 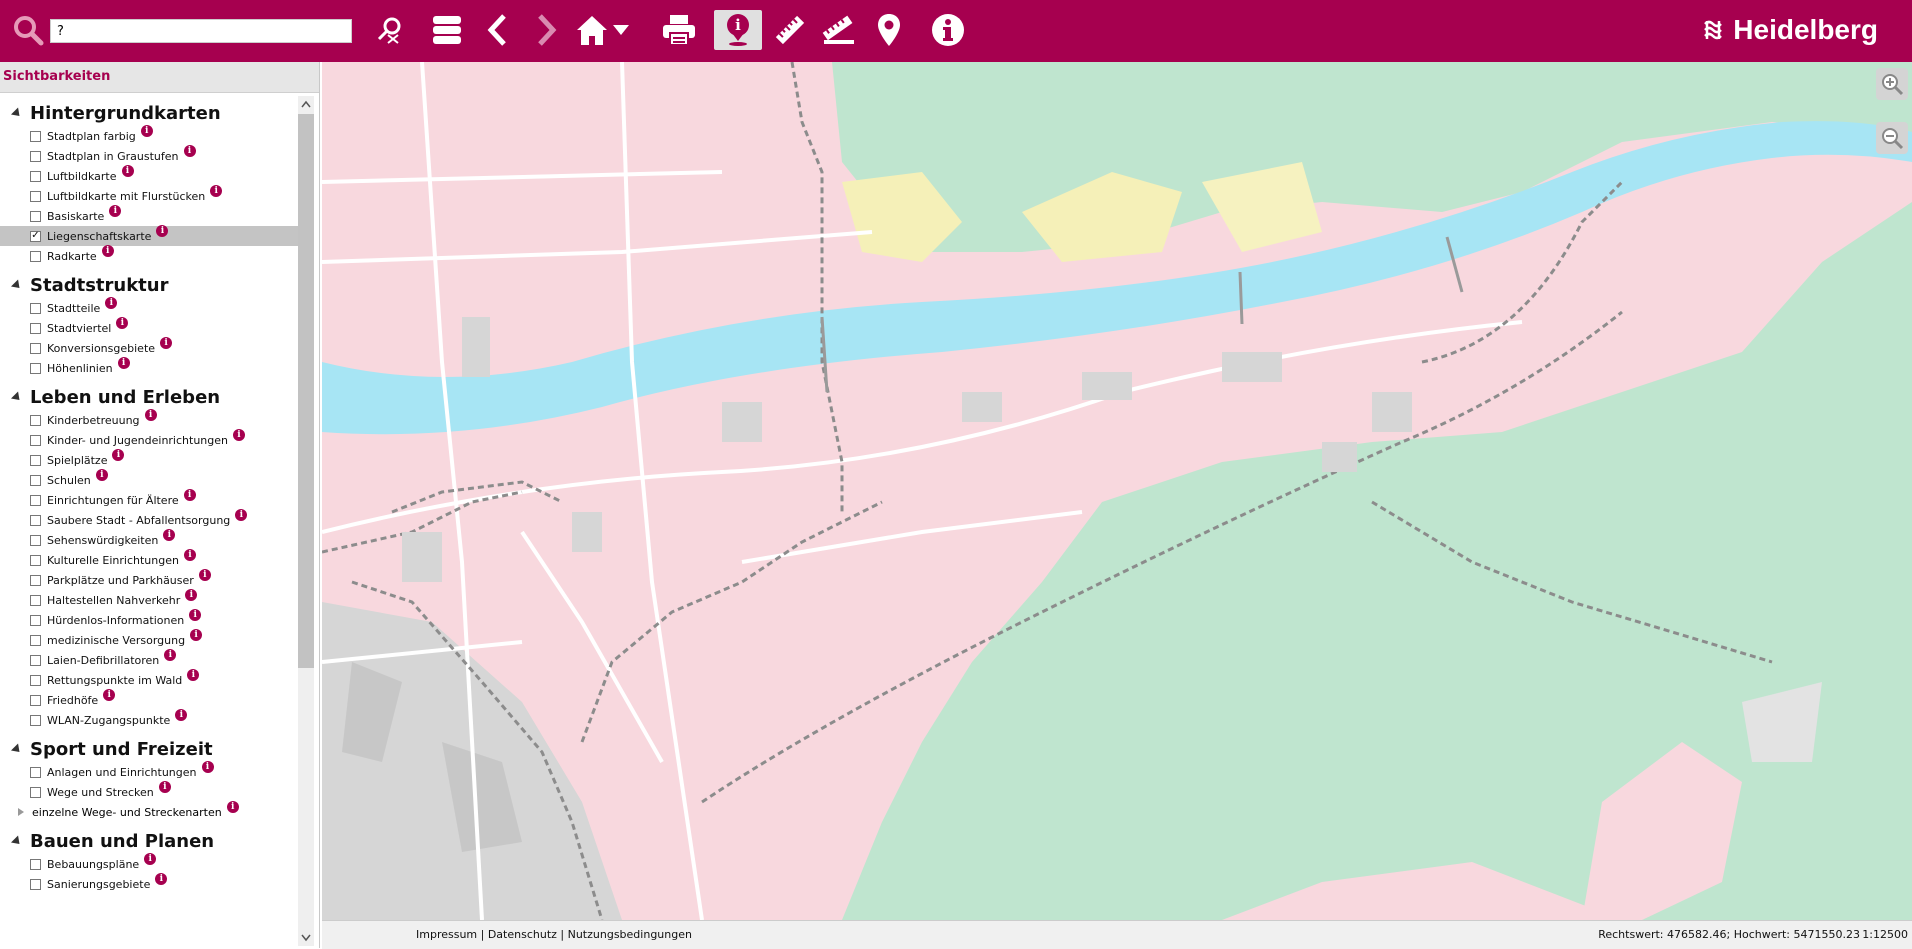 I want to click on layer-item: Stadtplan farbig i, so click(x=149, y=135).